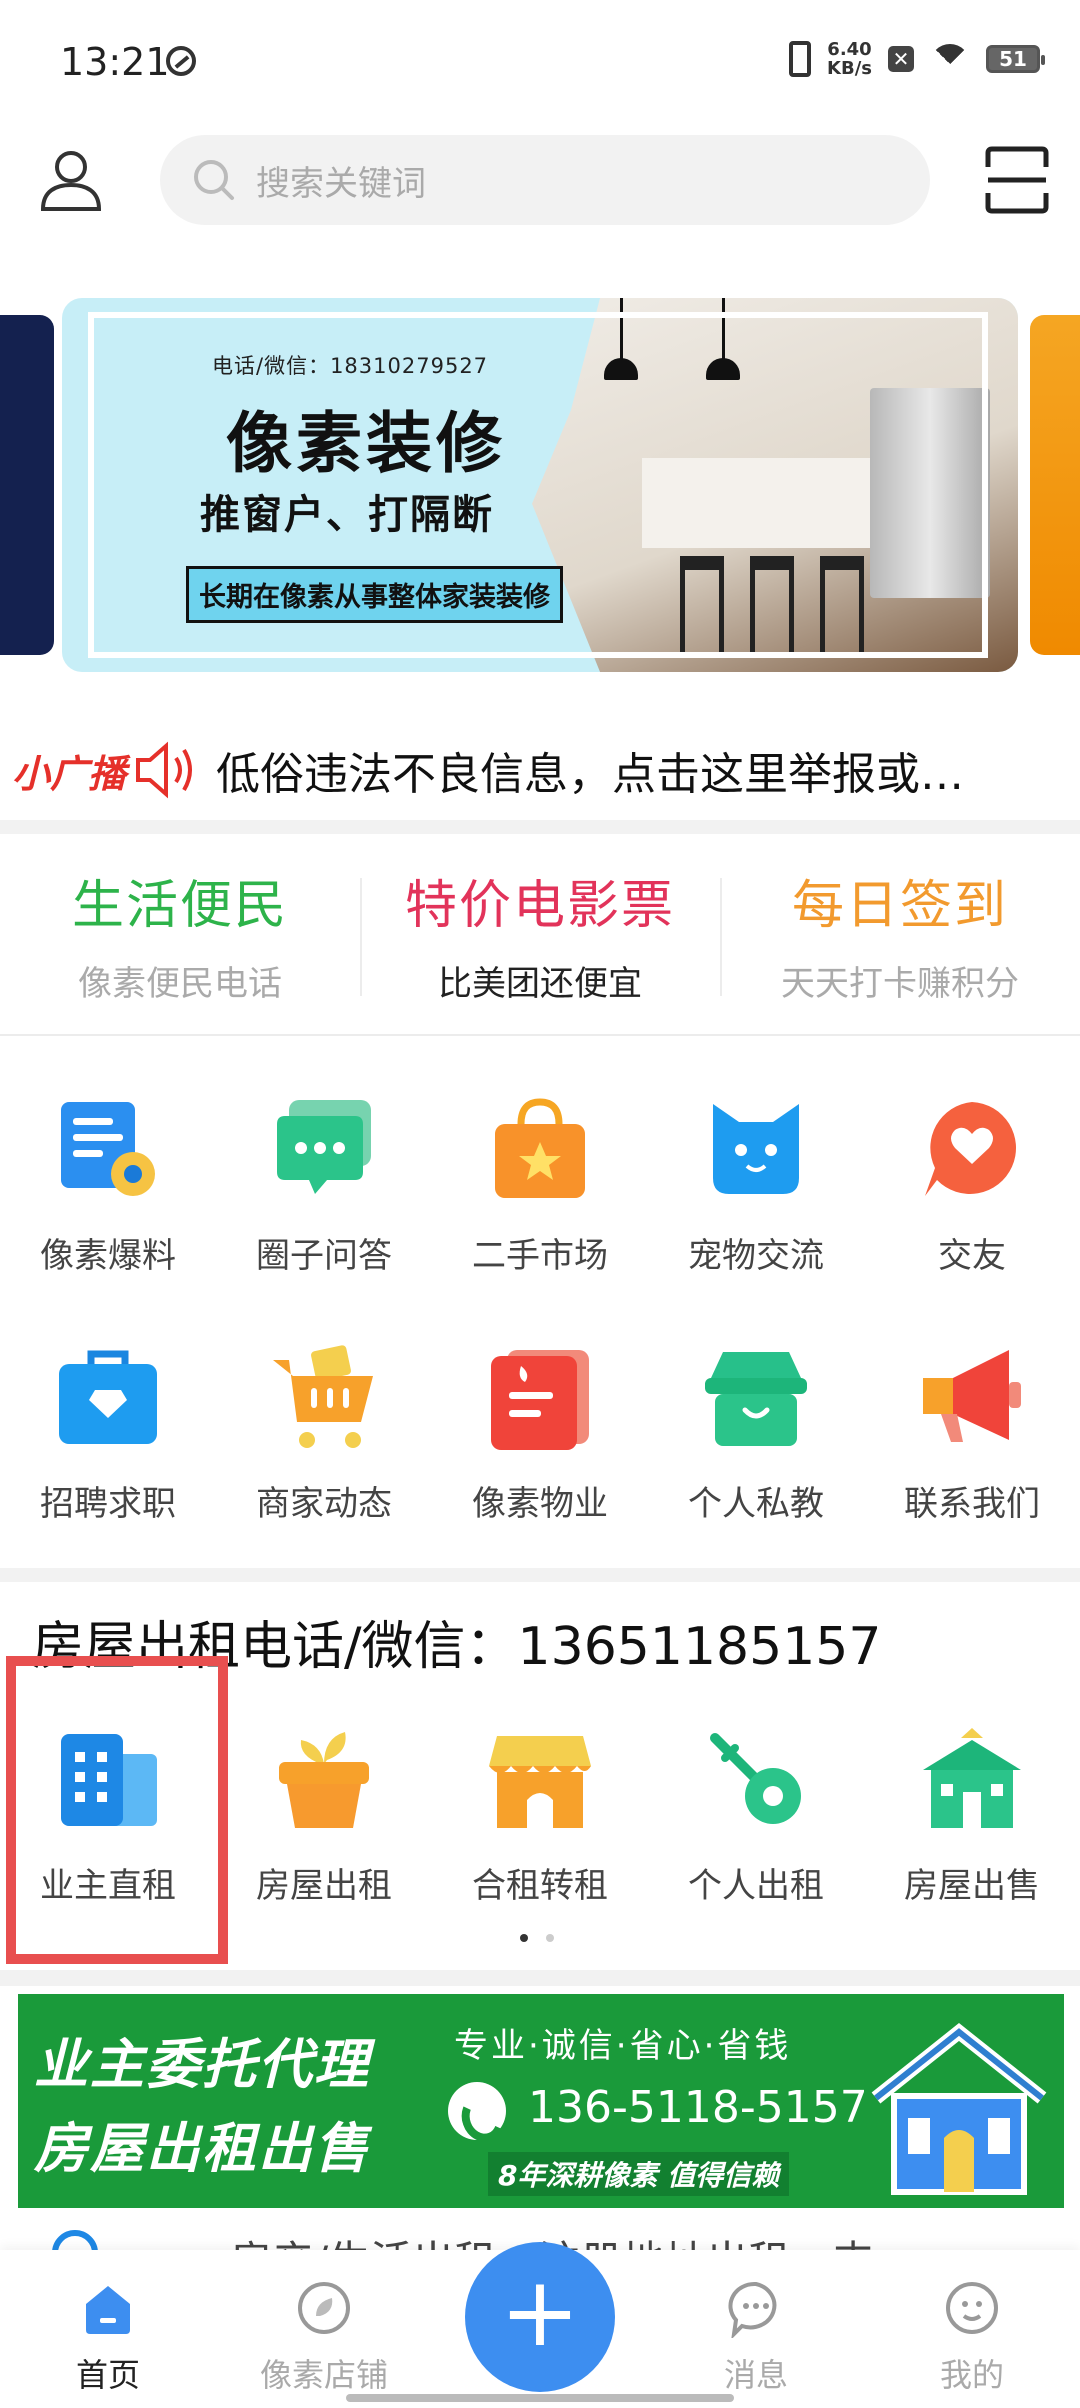 The width and height of the screenshot is (1080, 2408). What do you see at coordinates (755, 2375) in the screenshot?
I see `nav-label: 消息` at bounding box center [755, 2375].